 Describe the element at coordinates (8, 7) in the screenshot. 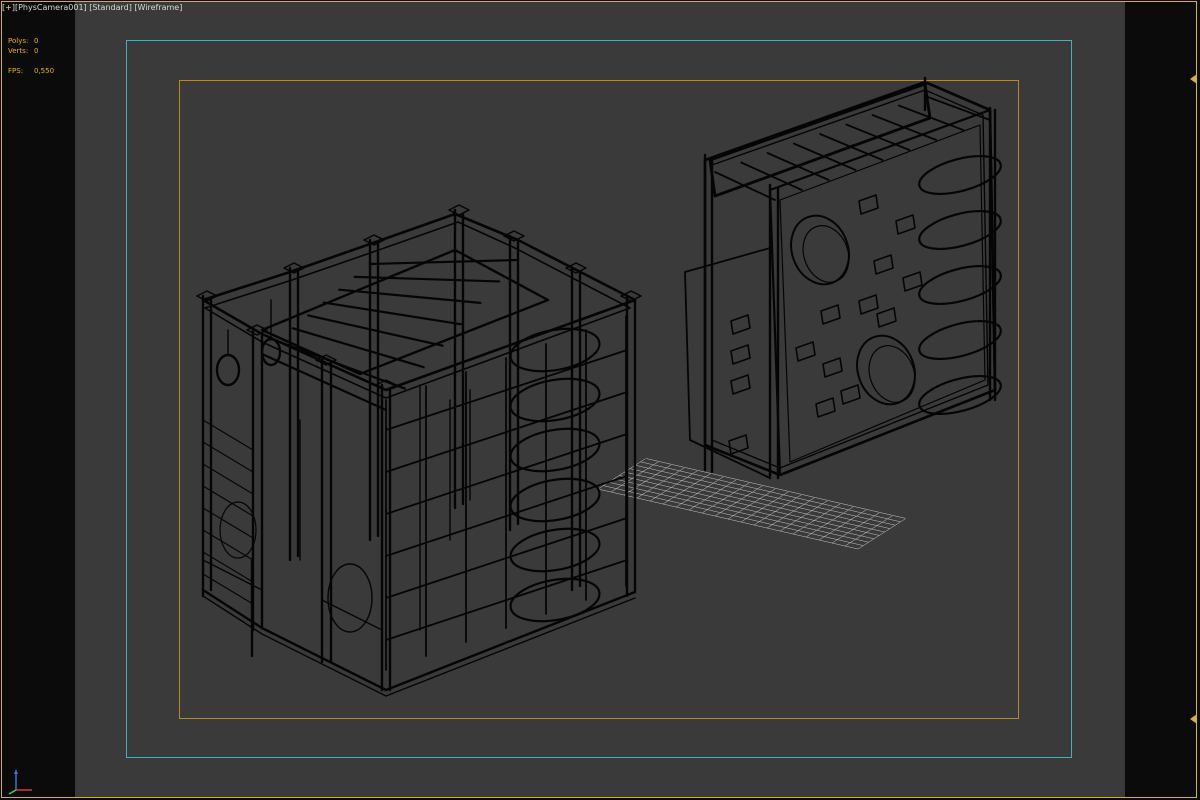

I see `viewport-plus-menu: [+]` at that location.